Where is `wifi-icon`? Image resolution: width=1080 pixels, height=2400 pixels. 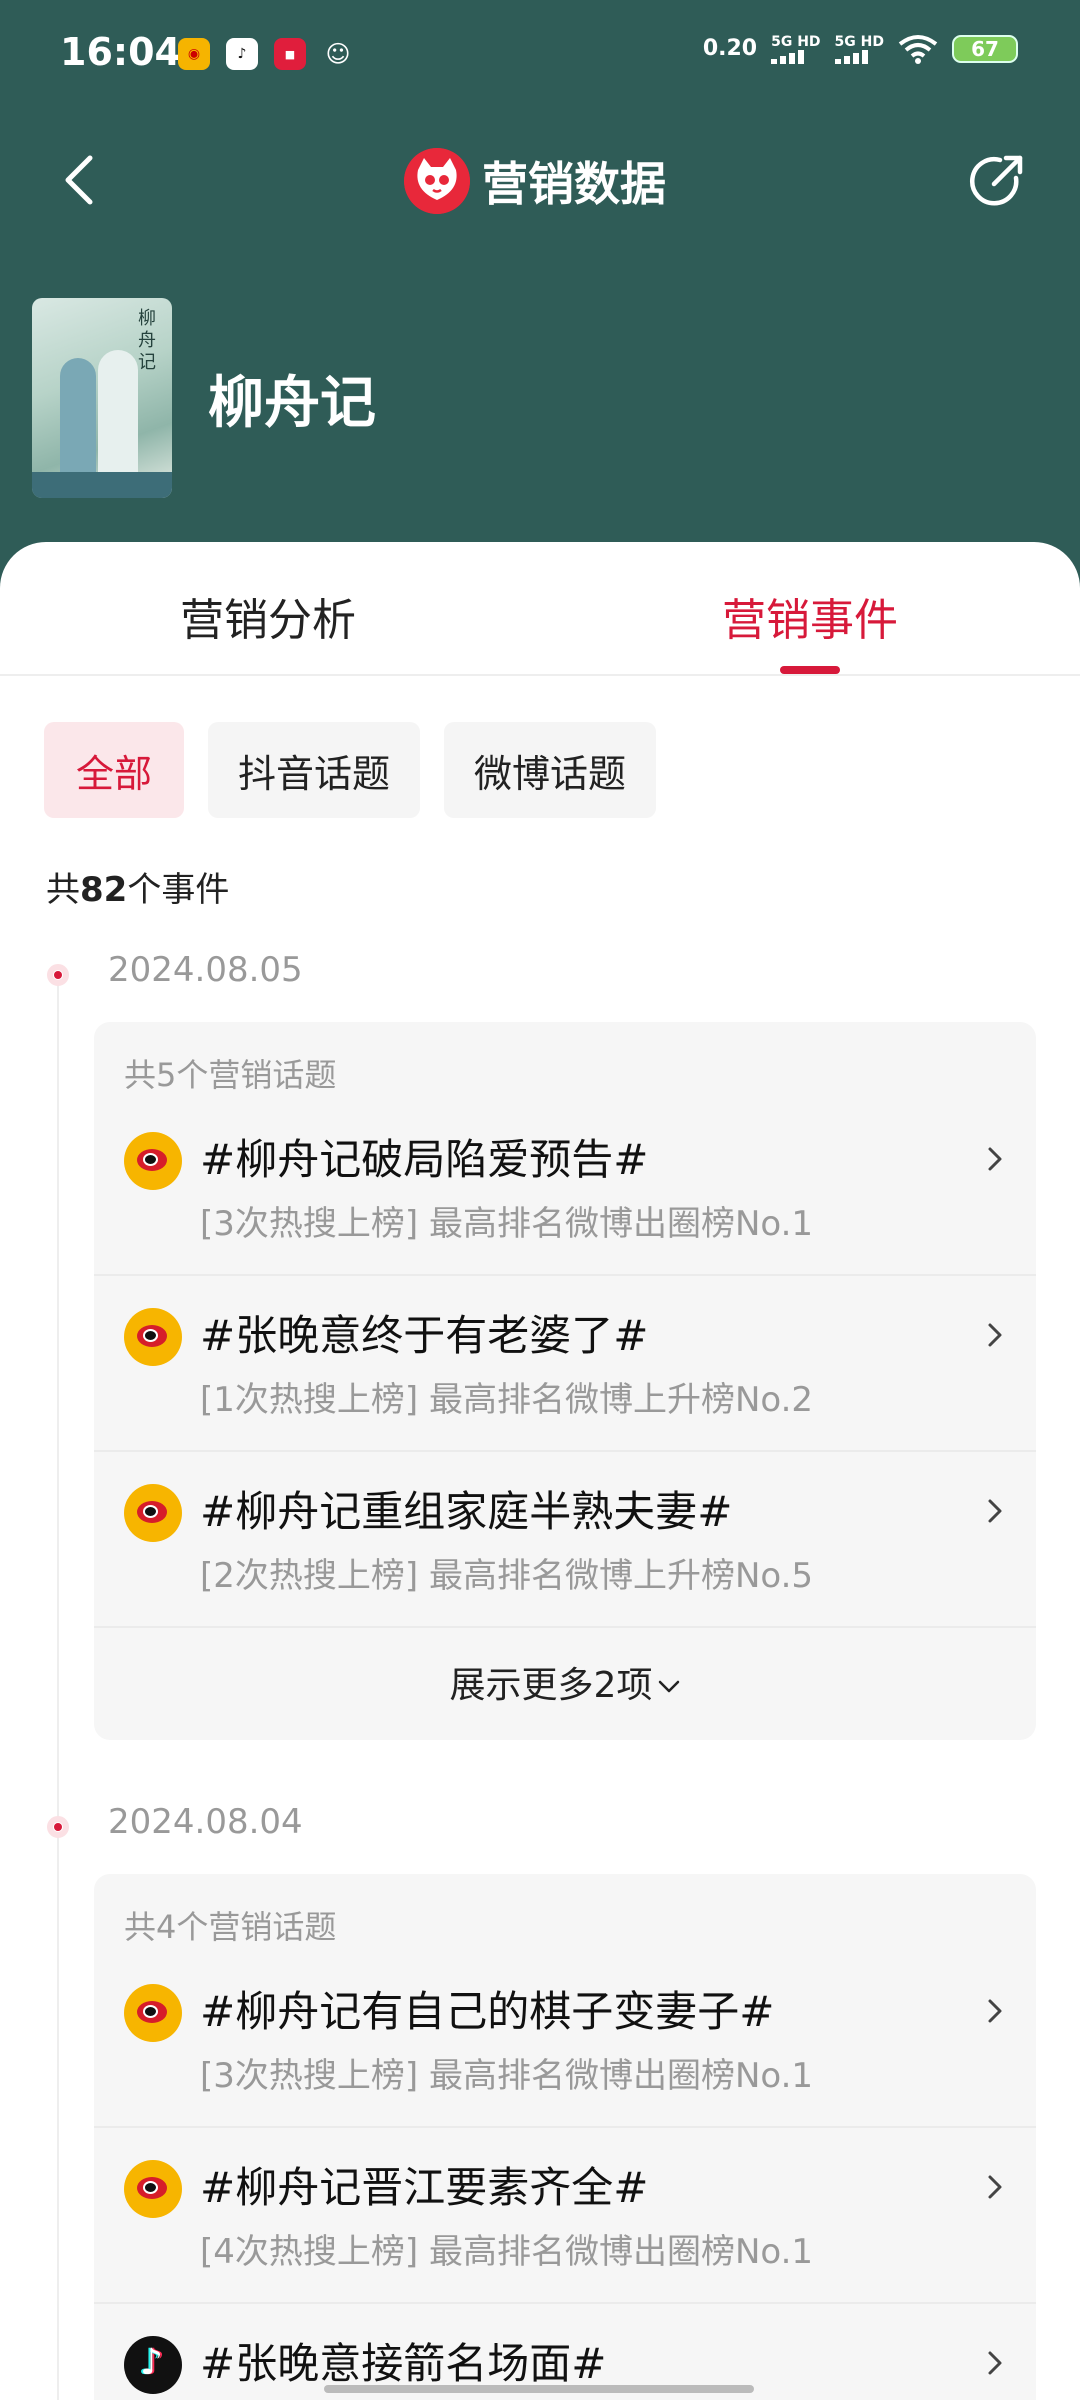 wifi-icon is located at coordinates (918, 49).